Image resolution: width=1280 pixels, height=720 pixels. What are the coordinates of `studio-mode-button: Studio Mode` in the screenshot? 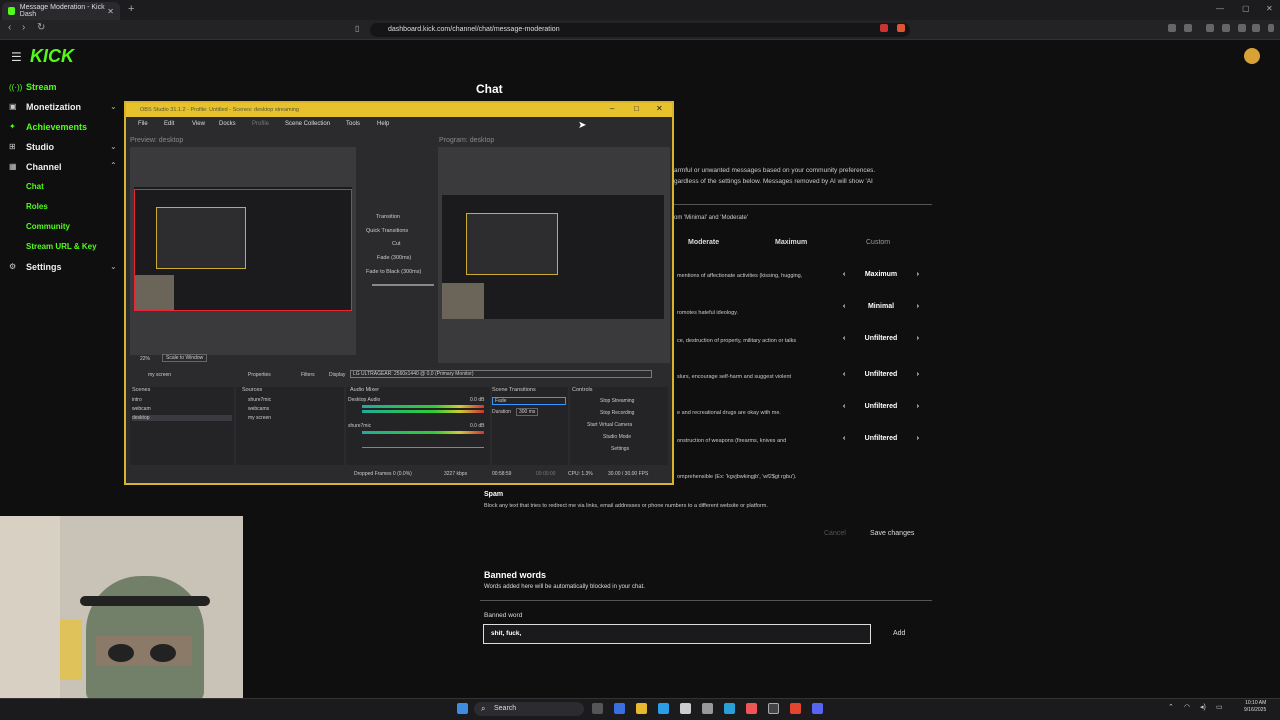 It's located at (617, 437).